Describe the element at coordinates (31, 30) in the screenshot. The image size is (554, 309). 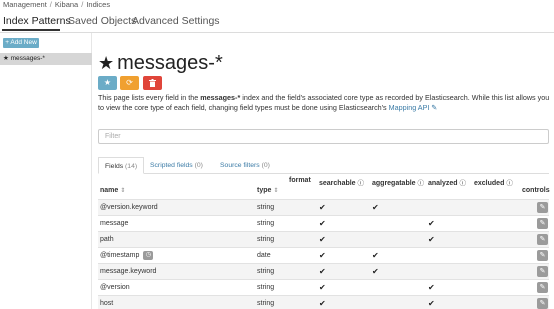
I see `active-tab-indicator` at that location.